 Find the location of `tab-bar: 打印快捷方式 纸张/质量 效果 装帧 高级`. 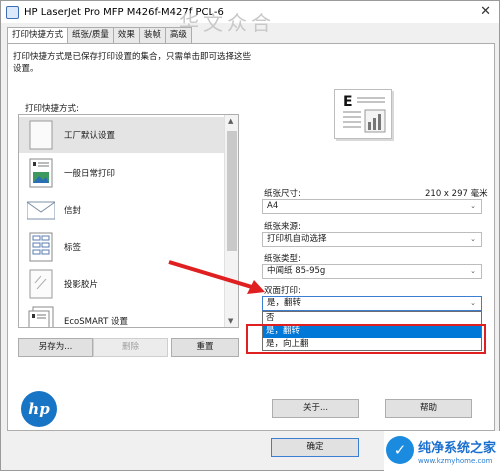

tab-bar: 打印快捷方式 纸张/质量 效果 装帧 高级 is located at coordinates (99, 35).